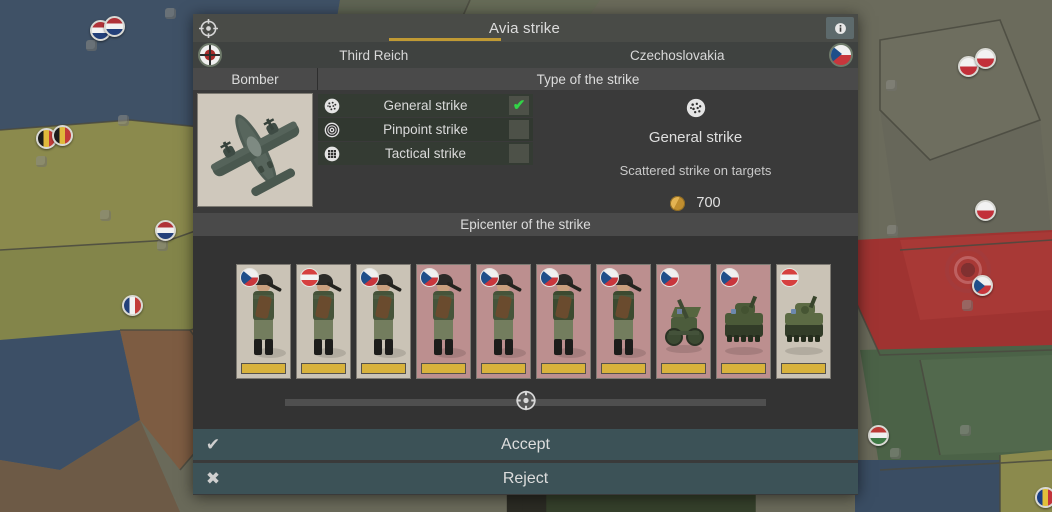 The image size is (1052, 512). I want to click on strike-option-label: General strike, so click(425, 105).